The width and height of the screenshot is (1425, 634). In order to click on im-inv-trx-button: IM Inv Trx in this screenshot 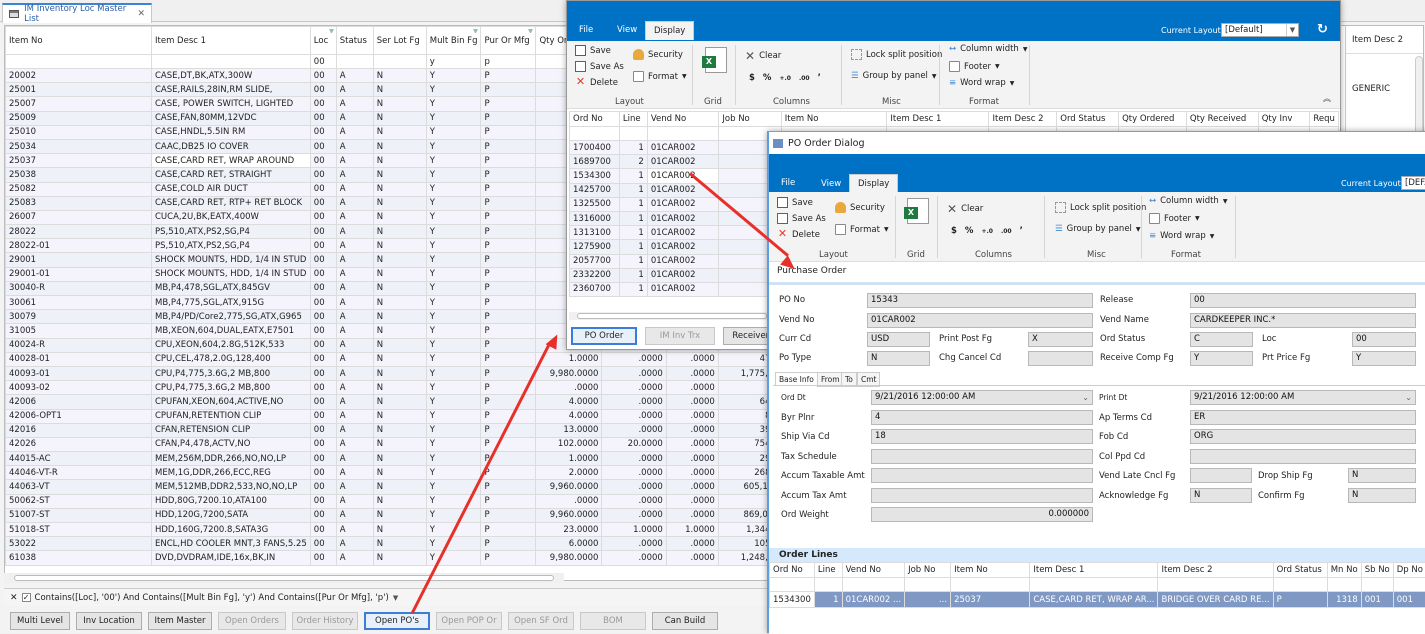, I will do `click(680, 336)`.